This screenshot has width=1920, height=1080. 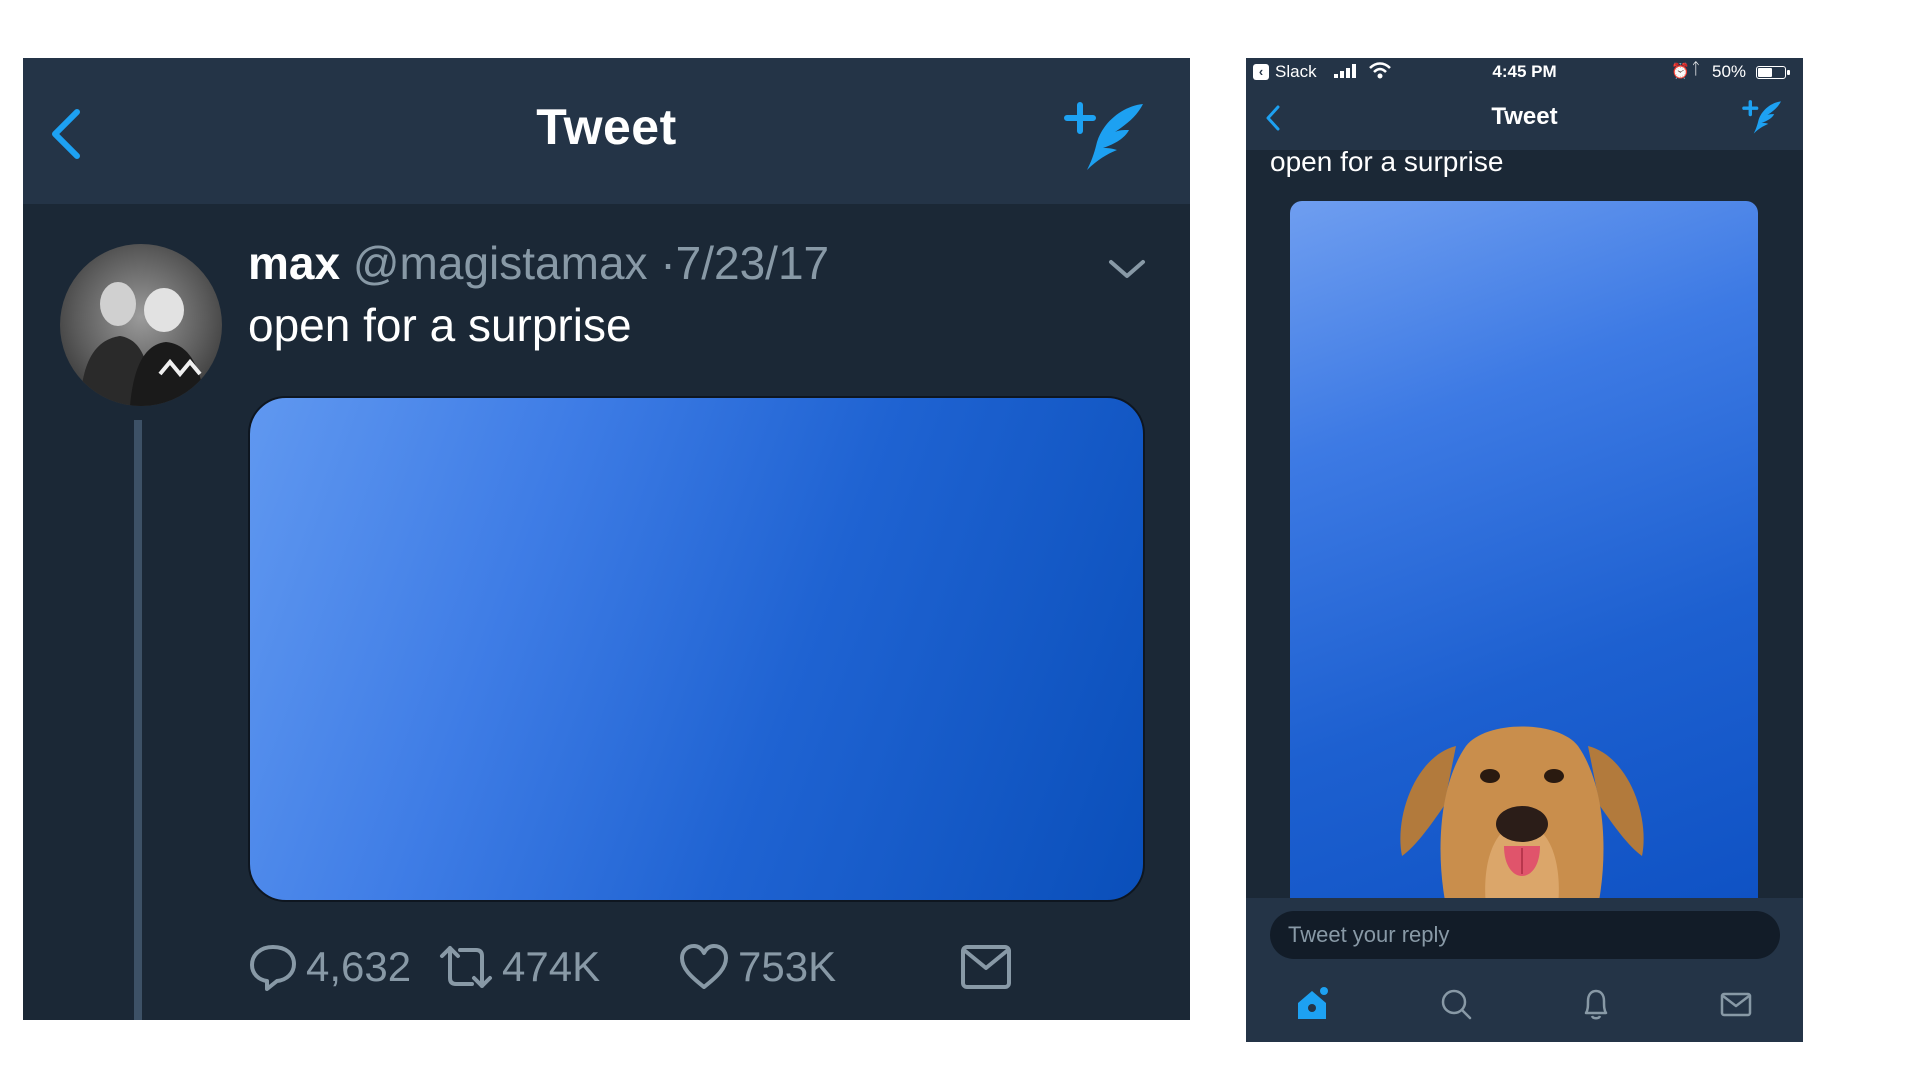 What do you see at coordinates (1773, 72) in the screenshot?
I see `battery-icon` at bounding box center [1773, 72].